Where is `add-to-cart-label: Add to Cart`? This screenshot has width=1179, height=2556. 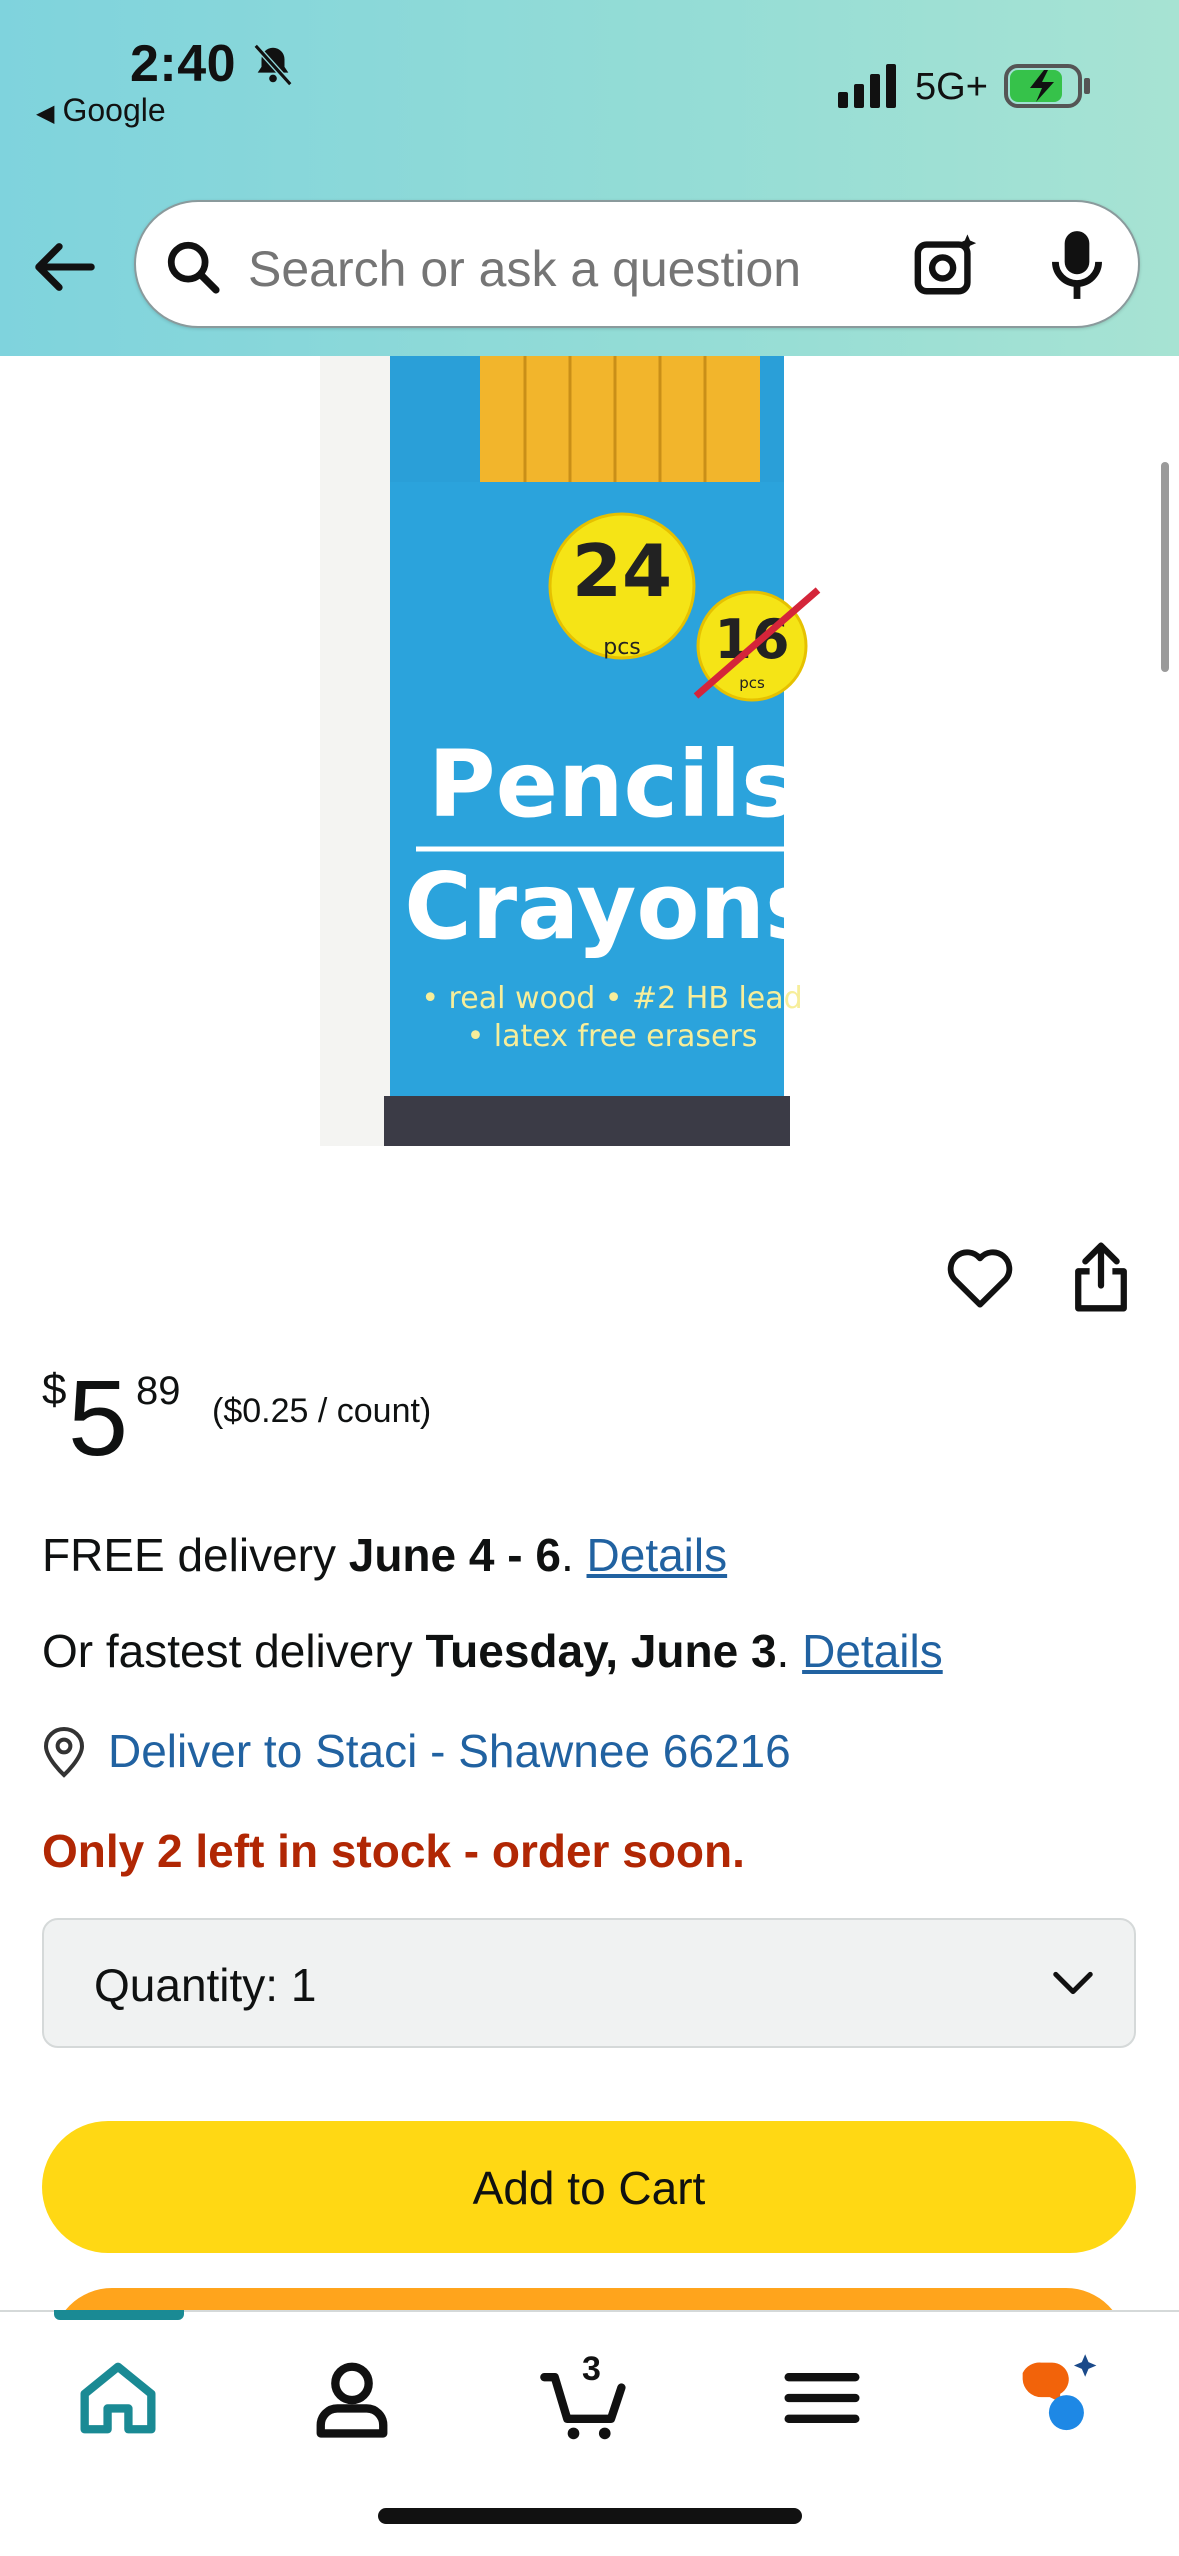
add-to-cart-label: Add to Cart is located at coordinates (589, 2188).